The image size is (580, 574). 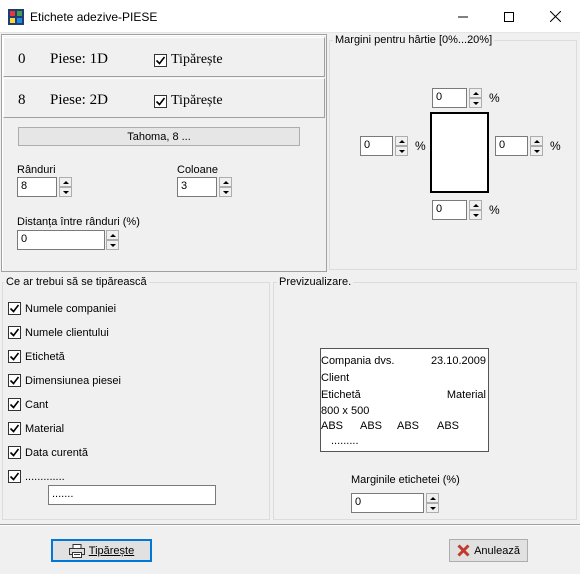 What do you see at coordinates (78, 222) in the screenshot?
I see `distanta-label: Distanța între rânduri (%)` at bounding box center [78, 222].